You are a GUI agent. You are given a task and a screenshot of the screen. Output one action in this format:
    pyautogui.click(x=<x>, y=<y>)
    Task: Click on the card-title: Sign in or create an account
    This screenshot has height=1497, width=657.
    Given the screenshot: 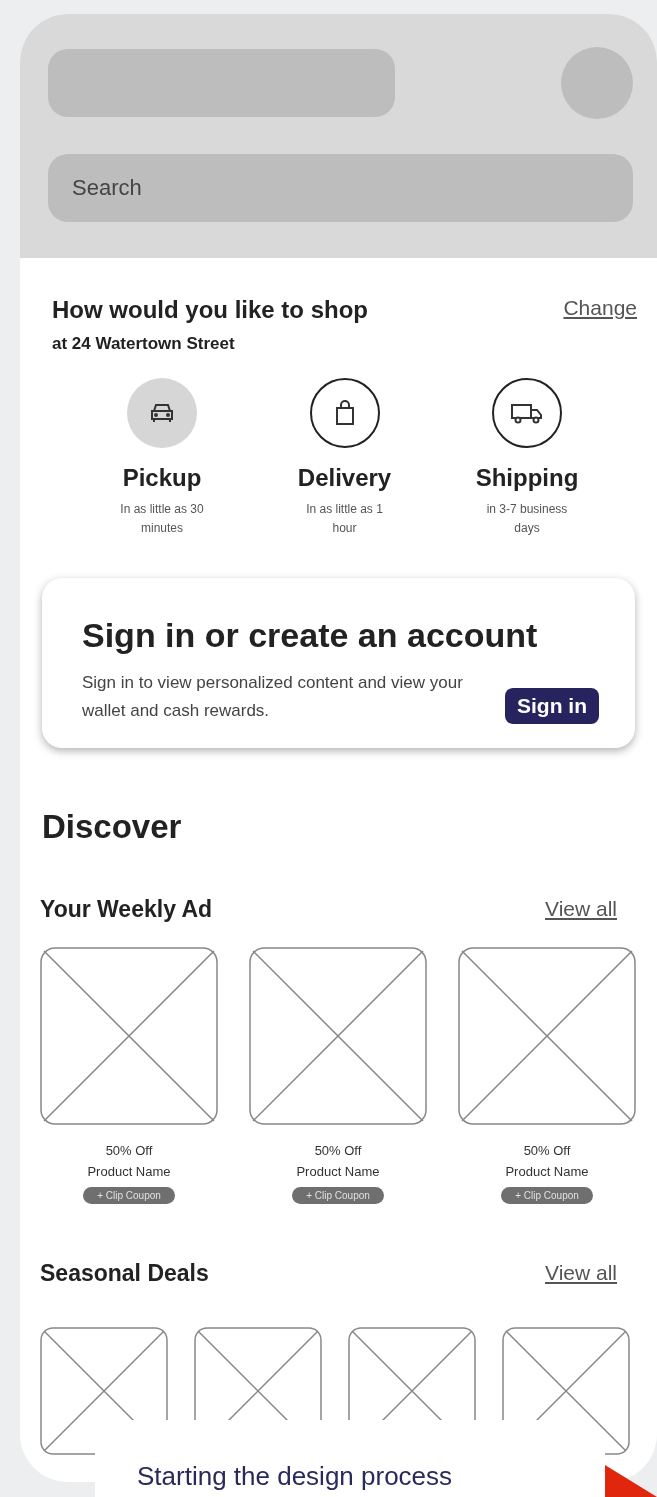 What is the action you would take?
    pyautogui.click(x=310, y=636)
    